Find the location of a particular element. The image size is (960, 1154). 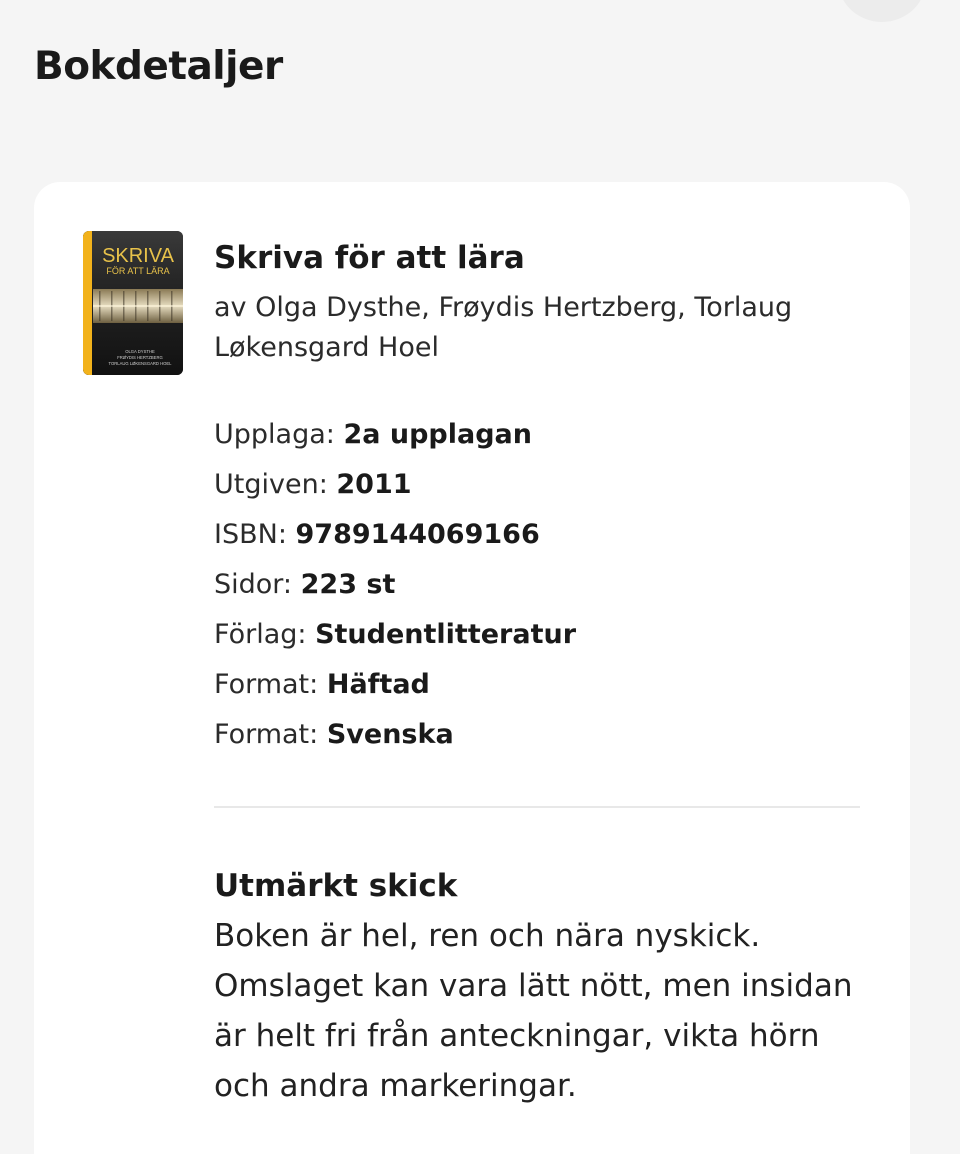

cover-author-2: FRØYDIS HERTZBERG is located at coordinates (140, 357).